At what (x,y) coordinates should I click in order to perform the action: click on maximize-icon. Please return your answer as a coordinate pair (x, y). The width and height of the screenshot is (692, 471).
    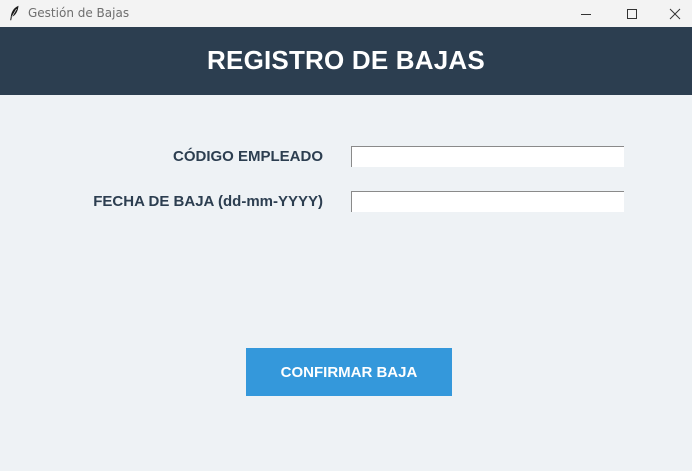
    Looking at the image, I should click on (632, 13).